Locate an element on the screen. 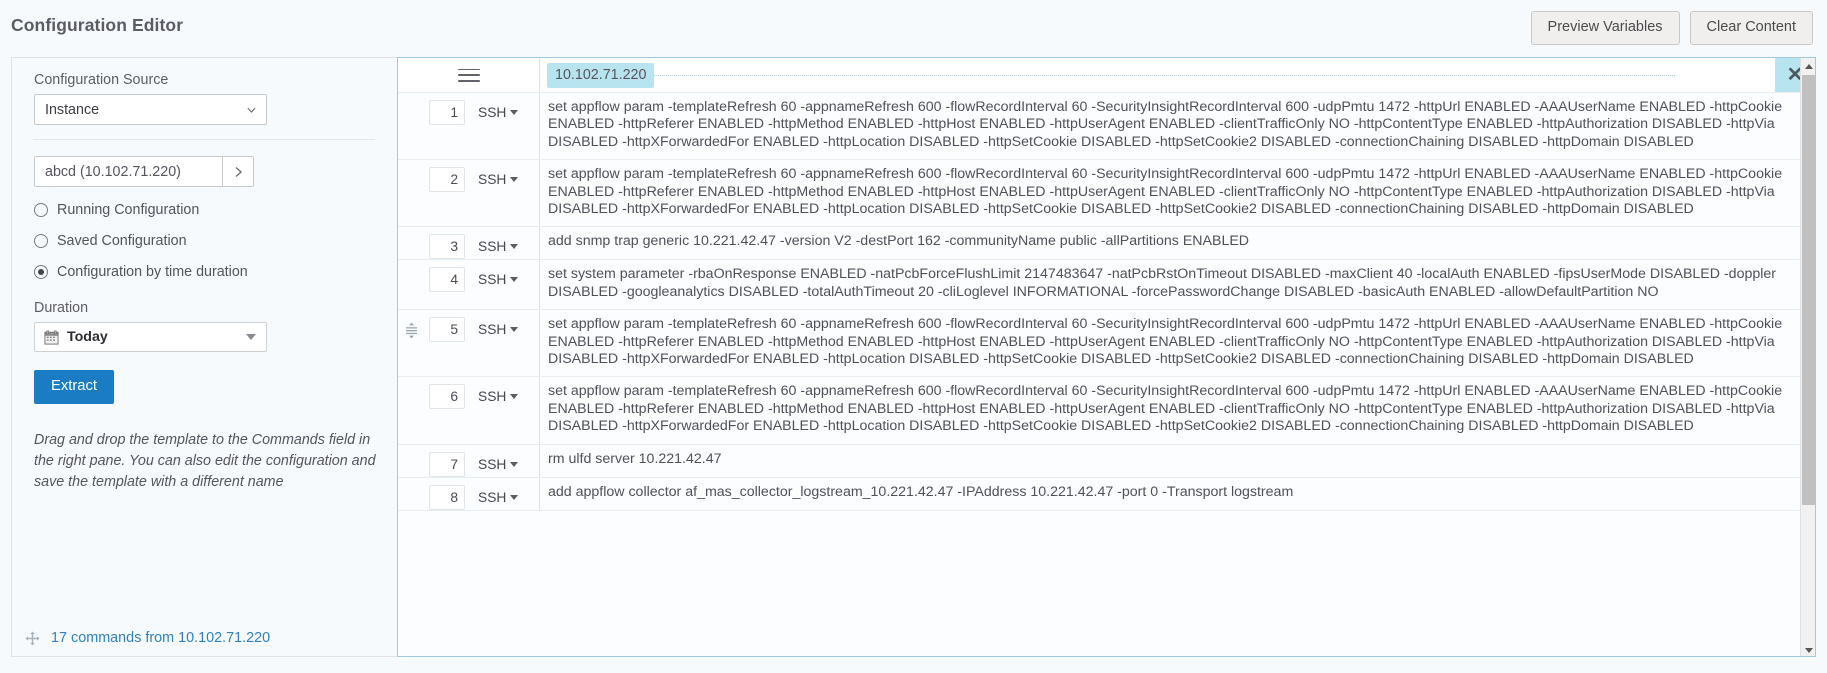 The width and height of the screenshot is (1827, 673). command-row-gutter: 6 SSH is located at coordinates (469, 410).